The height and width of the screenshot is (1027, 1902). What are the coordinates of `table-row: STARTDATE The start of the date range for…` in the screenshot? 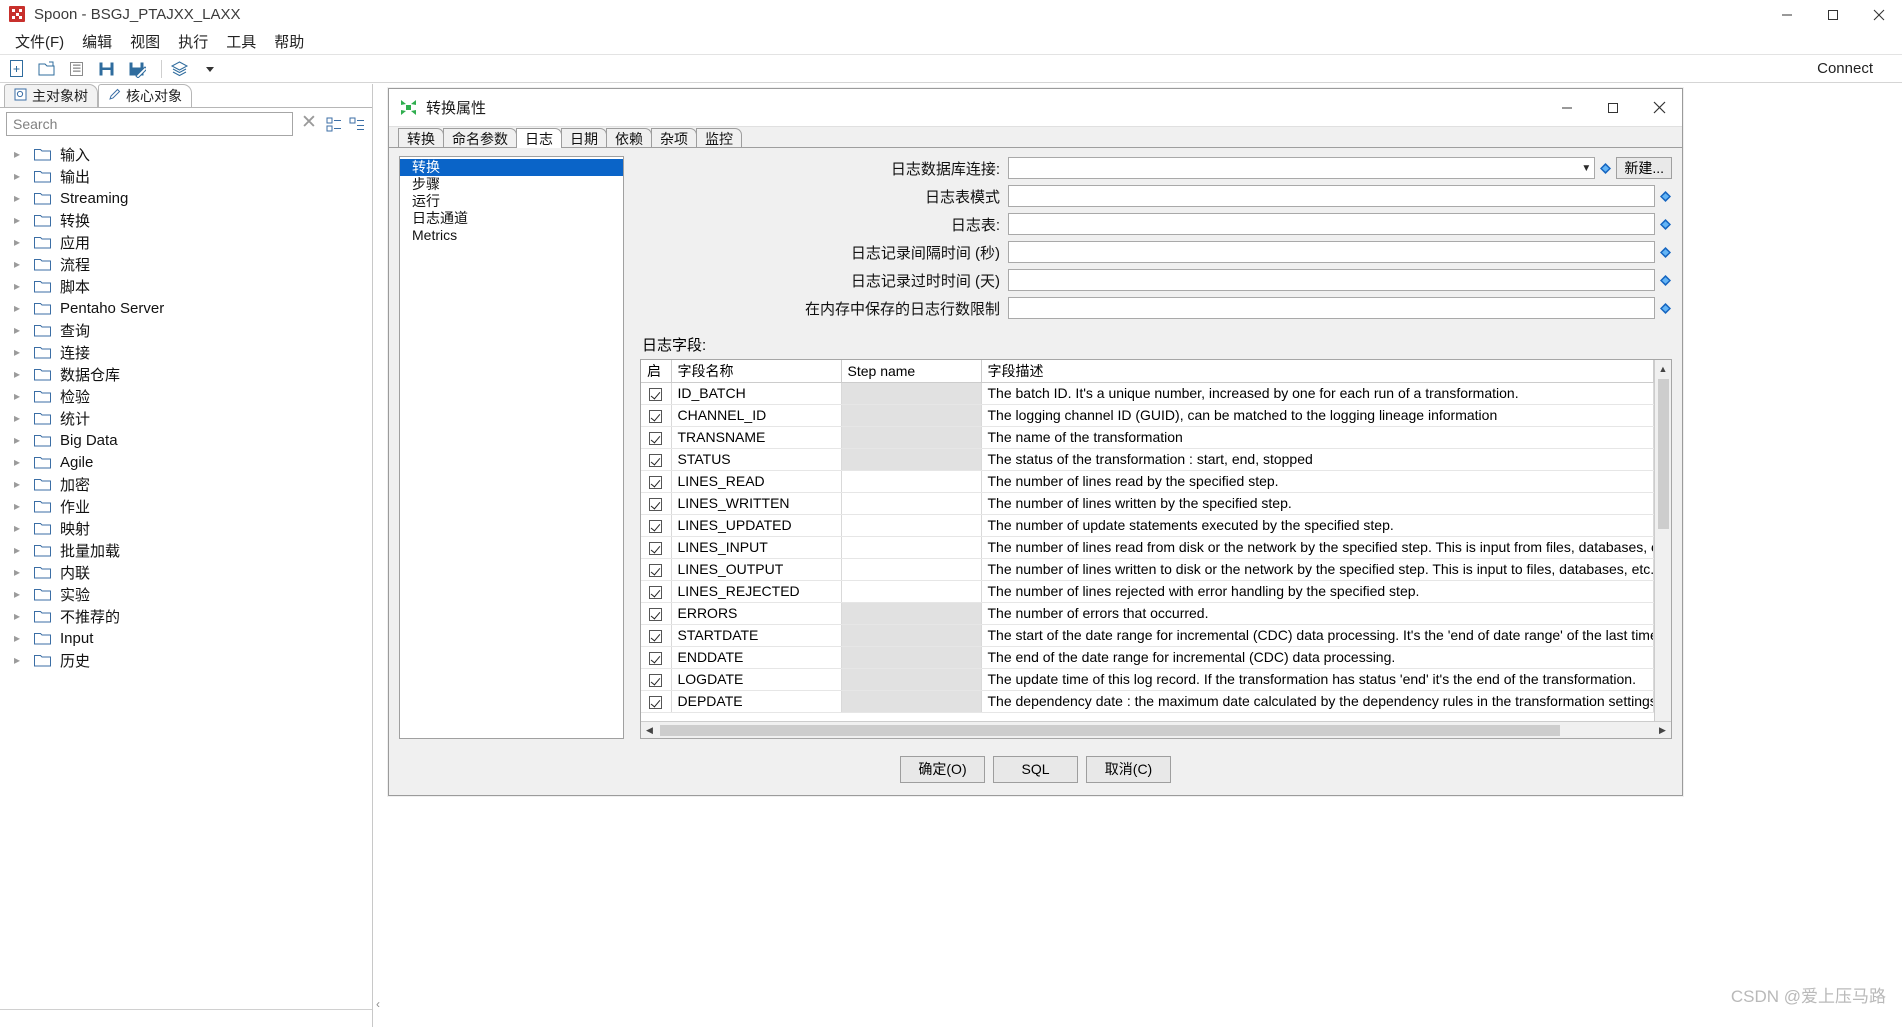 It's located at (1147, 635).